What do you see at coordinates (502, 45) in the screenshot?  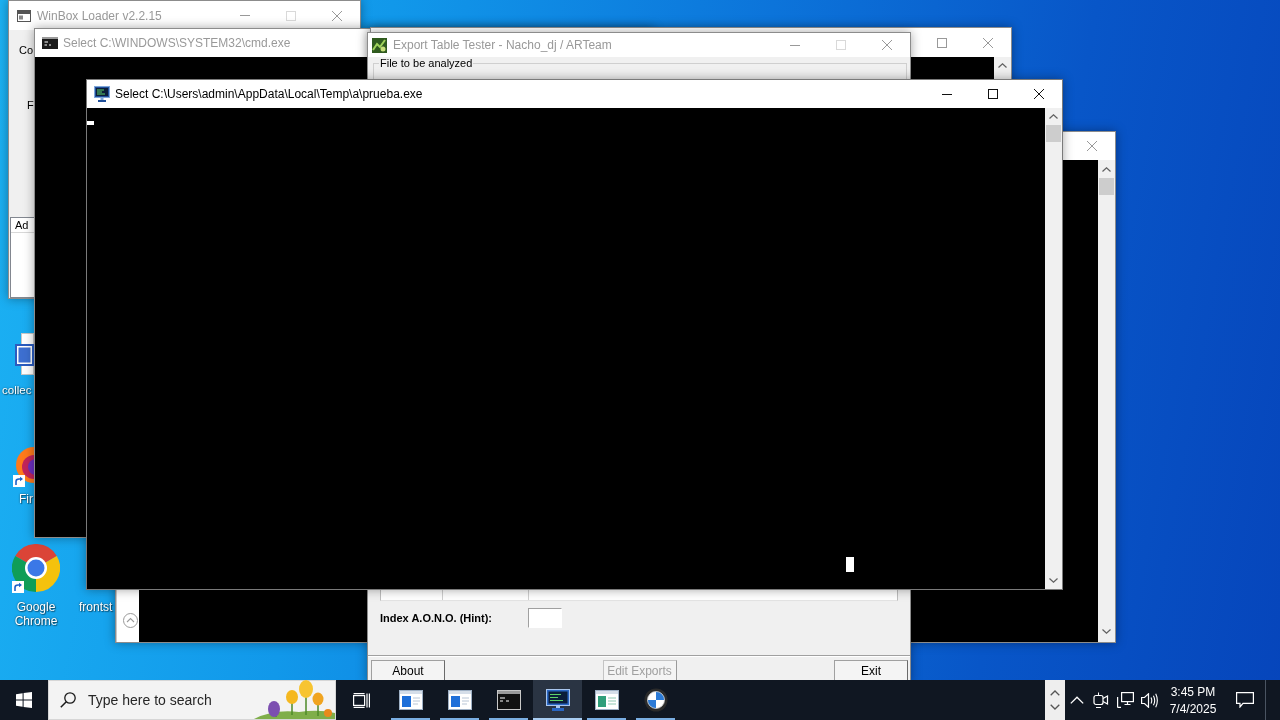 I see `window-title: Export Table Tester - Nacho_dj / ARTeam` at bounding box center [502, 45].